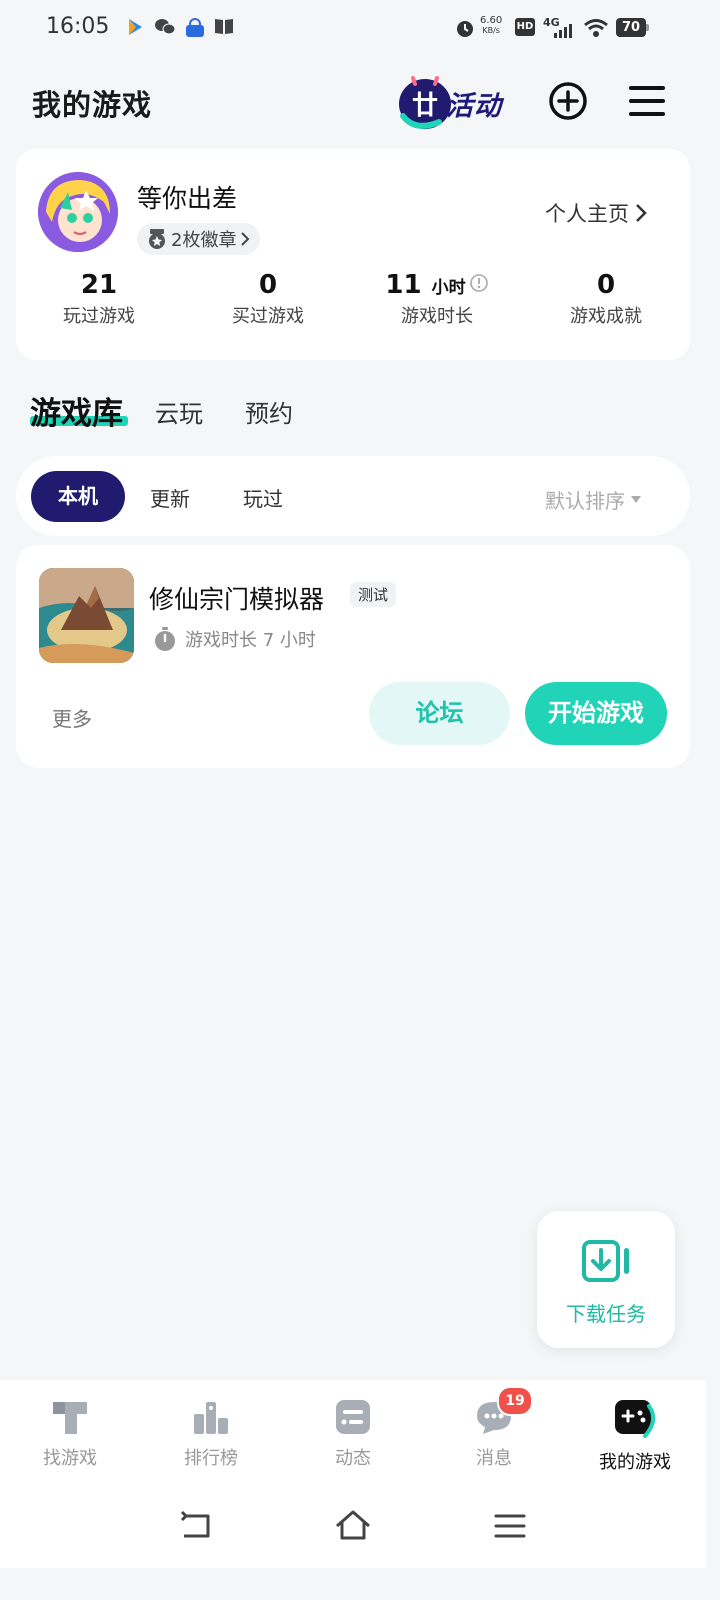 The image size is (720, 1600). Describe the element at coordinates (439, 713) in the screenshot. I see `forum-button: 论坛` at that location.